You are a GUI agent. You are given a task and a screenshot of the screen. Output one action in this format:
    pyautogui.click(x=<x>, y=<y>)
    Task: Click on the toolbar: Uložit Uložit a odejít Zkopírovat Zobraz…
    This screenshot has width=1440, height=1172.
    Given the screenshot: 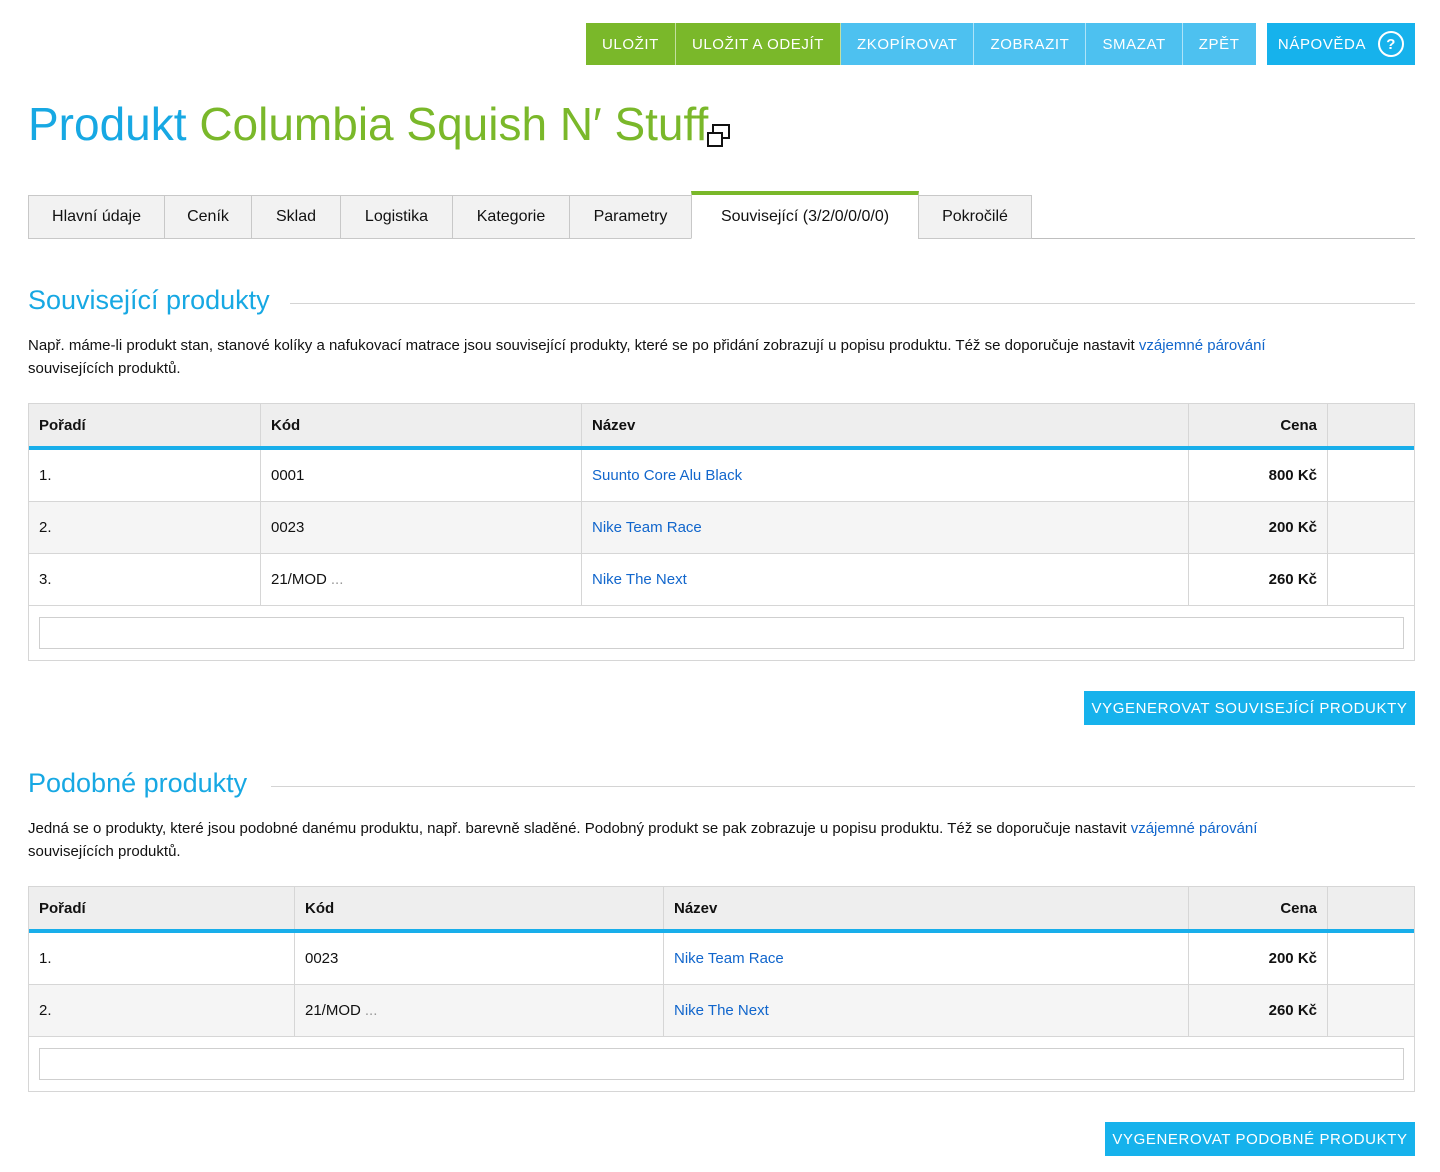 What is the action you would take?
    pyautogui.click(x=921, y=44)
    